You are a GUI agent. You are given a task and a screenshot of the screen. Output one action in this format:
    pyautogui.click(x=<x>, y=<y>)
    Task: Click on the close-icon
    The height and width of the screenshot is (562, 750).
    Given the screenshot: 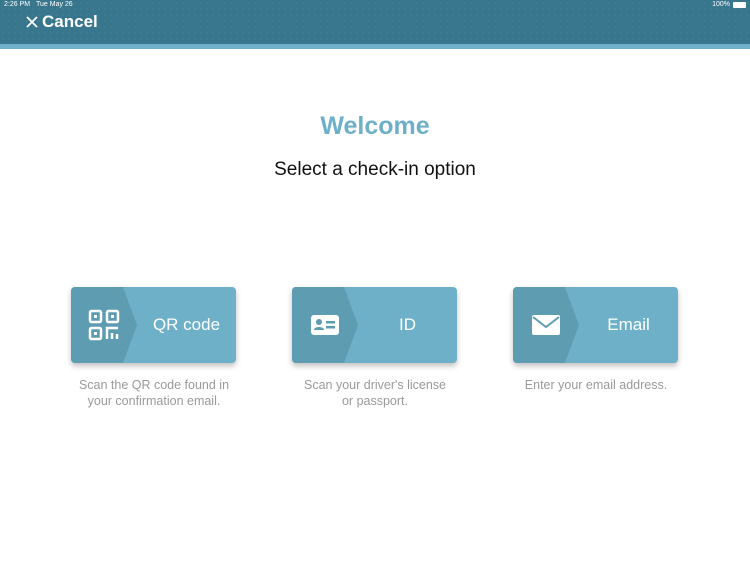 What is the action you would take?
    pyautogui.click(x=32, y=22)
    